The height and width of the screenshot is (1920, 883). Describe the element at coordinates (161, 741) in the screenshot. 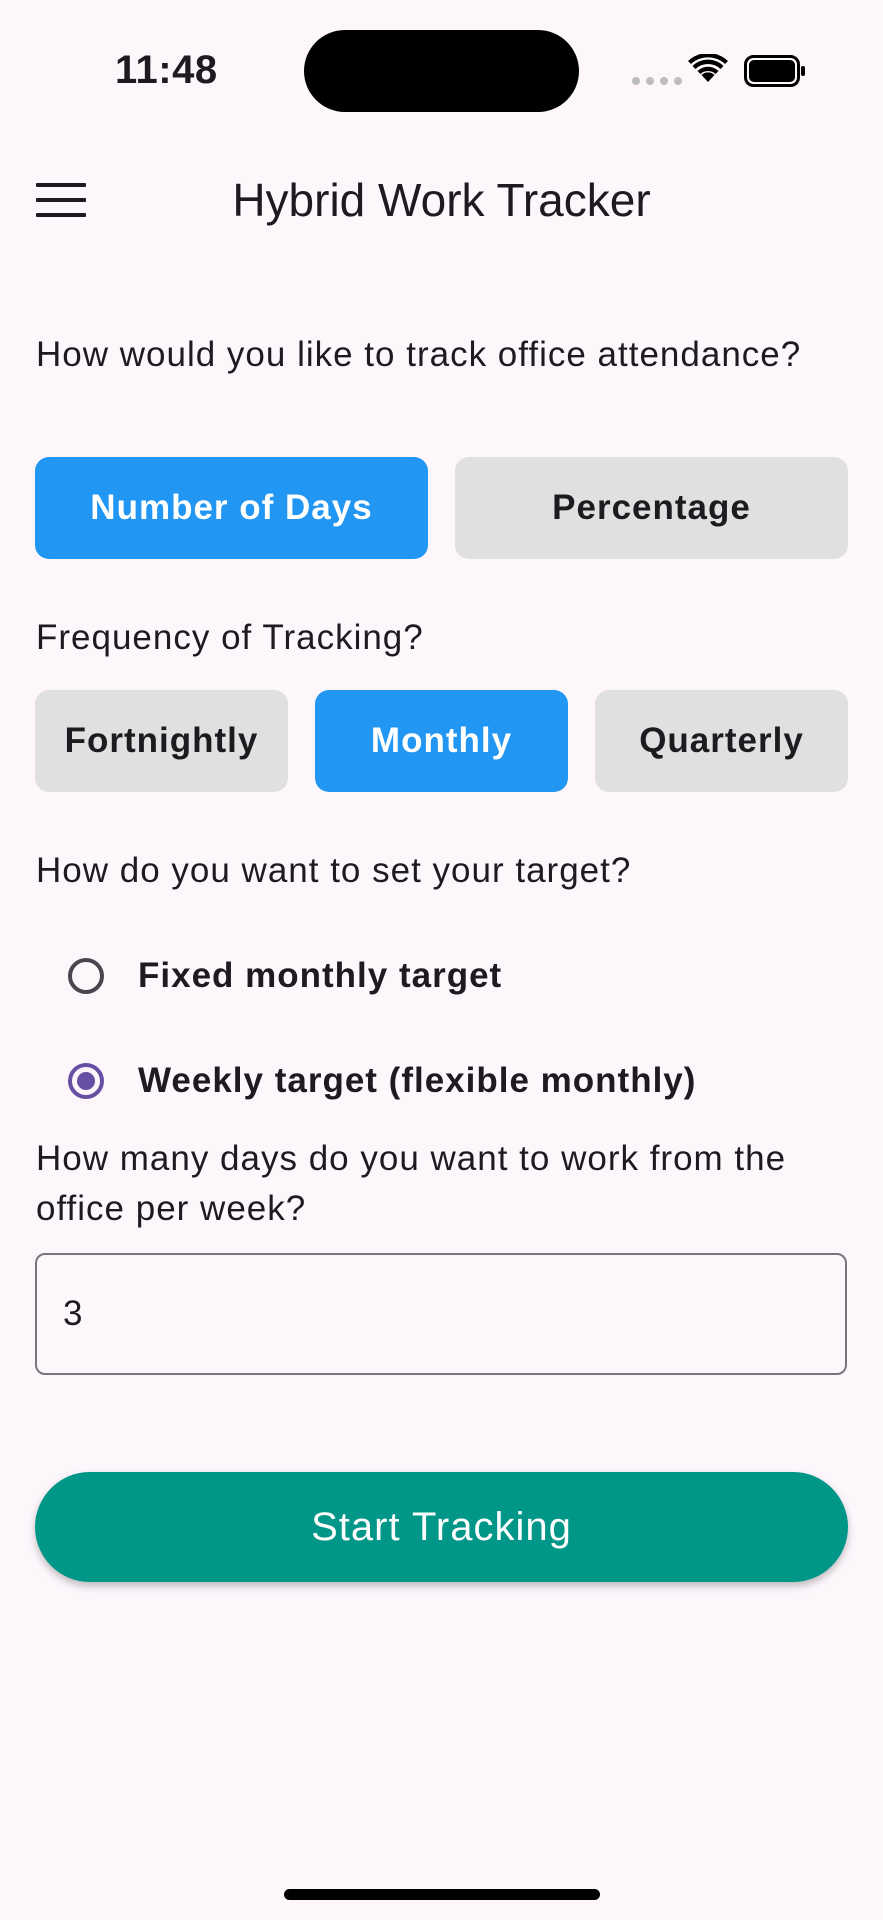

I see `fortnightly-button: Fortnightly` at that location.